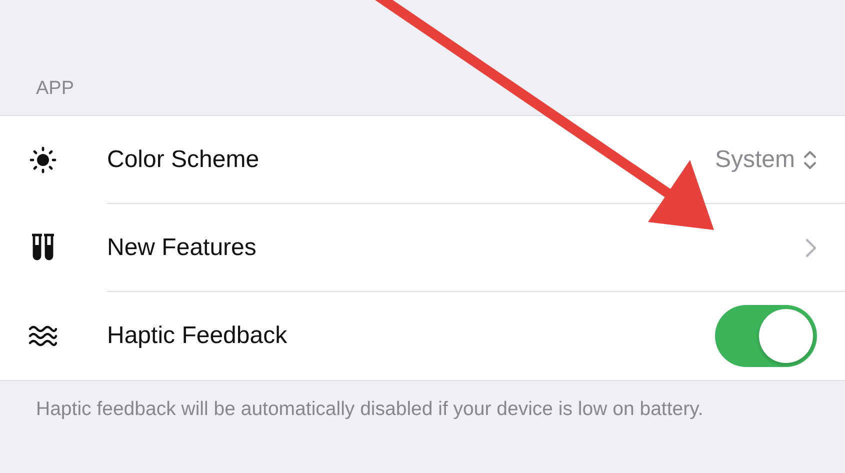 The image size is (845, 473). What do you see at coordinates (197, 336) in the screenshot?
I see `row-label: Haptic Feedback` at bounding box center [197, 336].